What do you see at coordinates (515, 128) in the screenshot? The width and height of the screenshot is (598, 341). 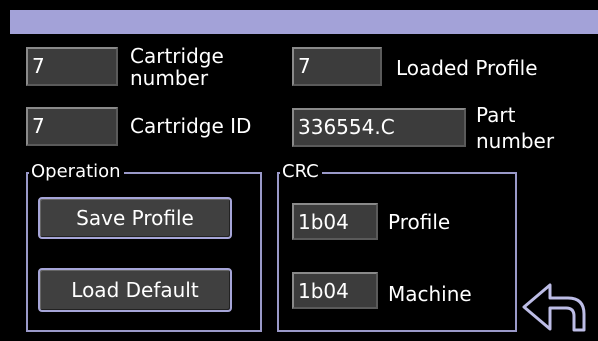 I see `part-number-label: Part number` at bounding box center [515, 128].